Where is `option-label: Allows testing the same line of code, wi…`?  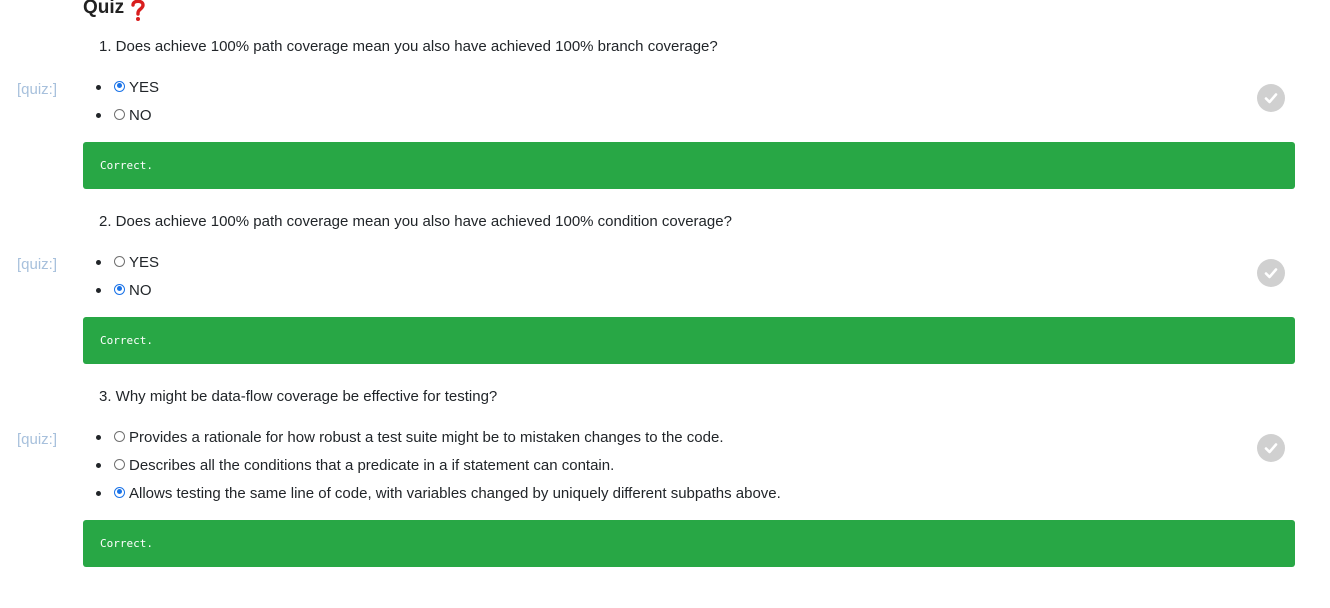
option-label: Allows testing the same line of code, wi… is located at coordinates (455, 493).